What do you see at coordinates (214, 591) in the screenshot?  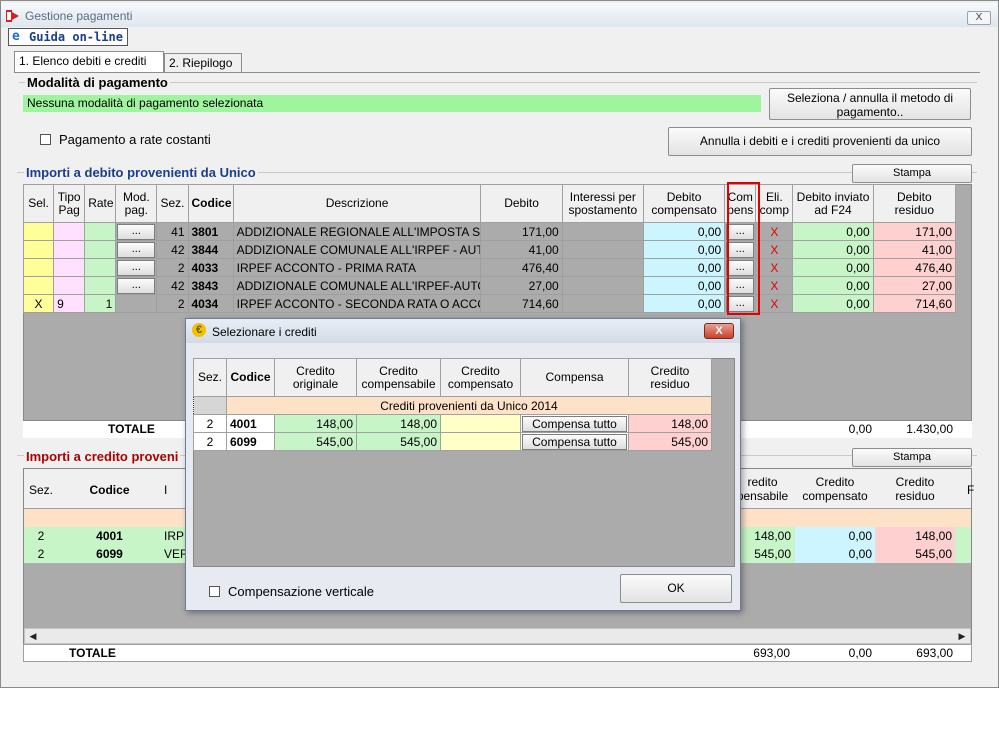 I see `compensazione-verticale-checkbox` at bounding box center [214, 591].